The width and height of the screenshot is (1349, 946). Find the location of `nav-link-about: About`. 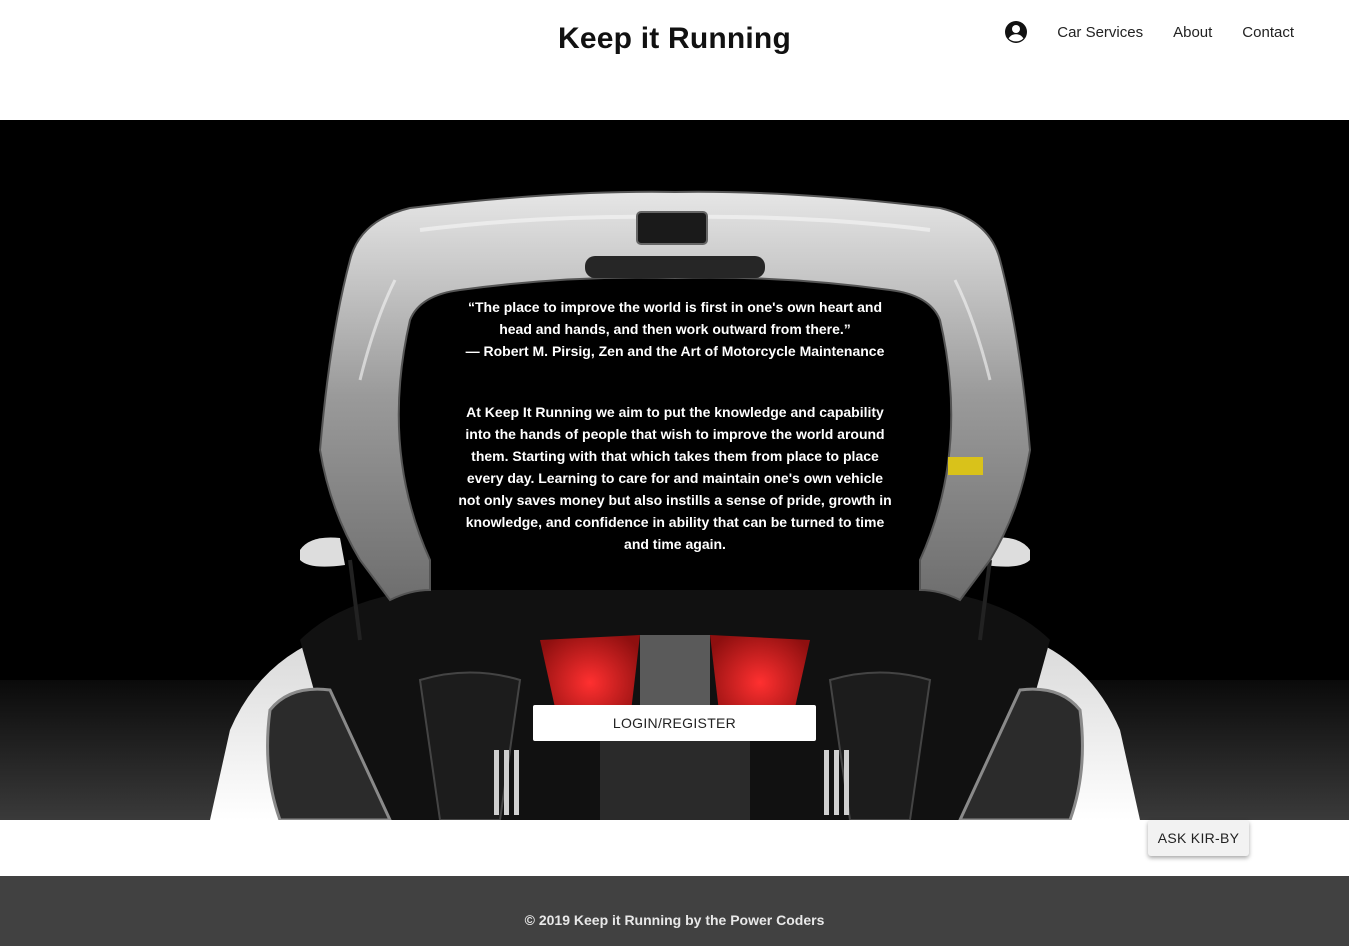

nav-link-about: About is located at coordinates (1192, 32).